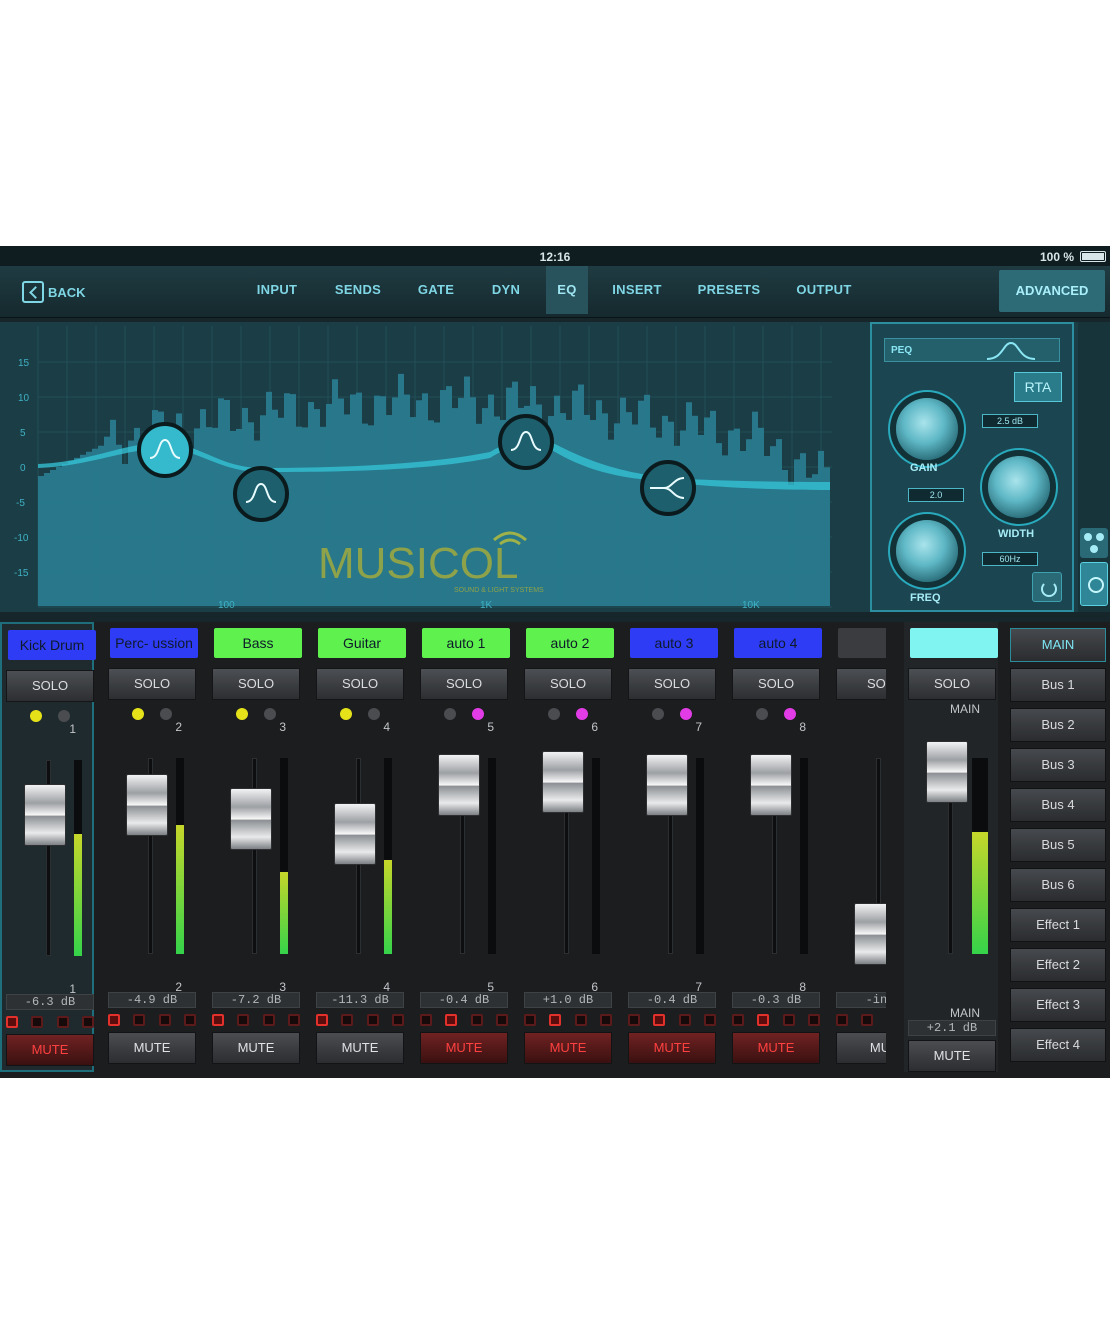 This screenshot has height=1324, width=1110. I want to click on bus-button: Effect 2, so click(1058, 965).